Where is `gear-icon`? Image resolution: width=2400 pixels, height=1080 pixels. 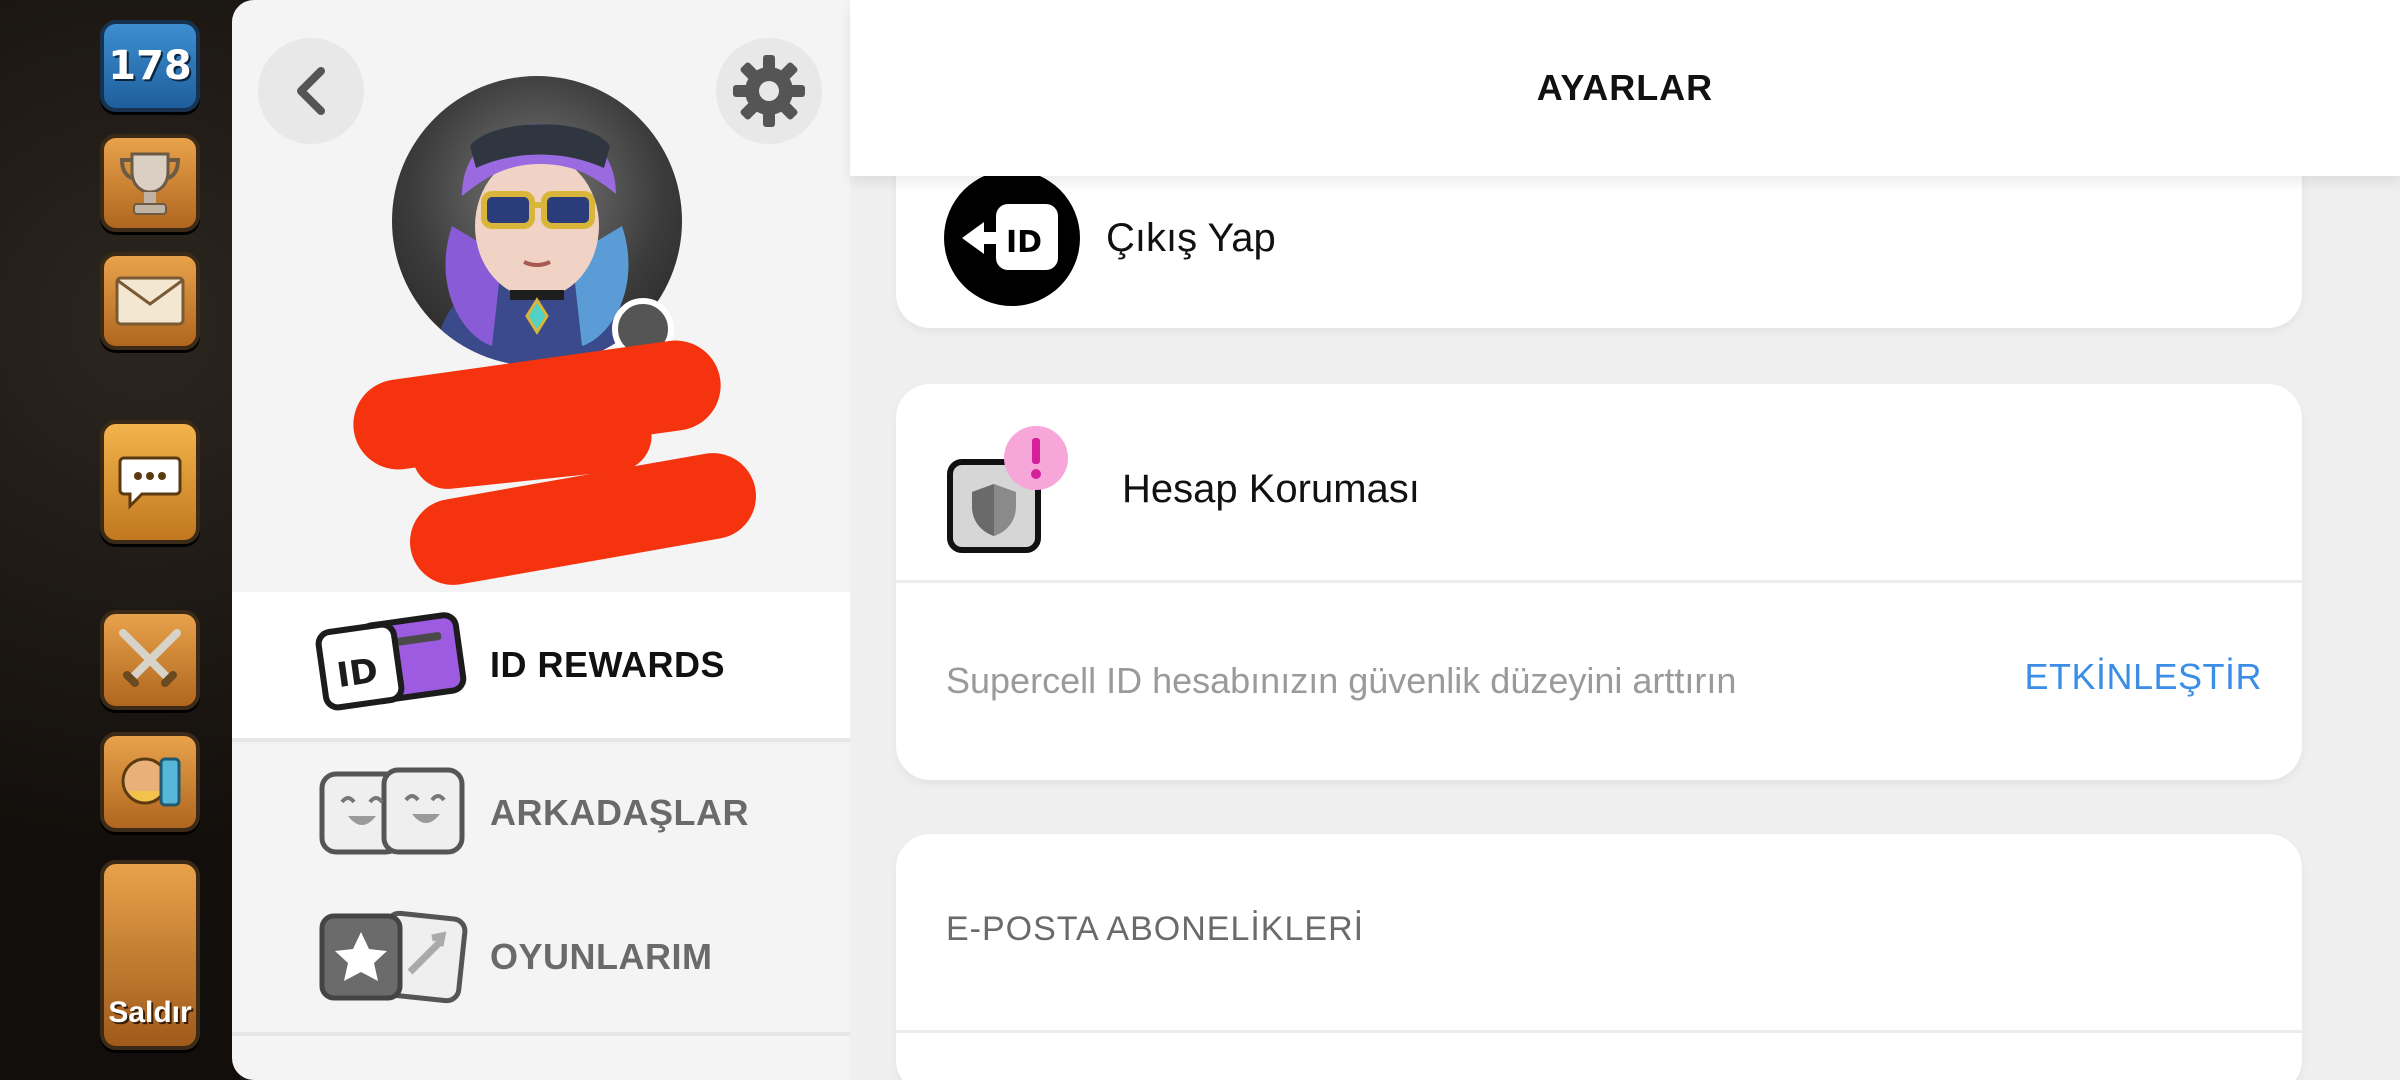
gear-icon is located at coordinates (769, 91).